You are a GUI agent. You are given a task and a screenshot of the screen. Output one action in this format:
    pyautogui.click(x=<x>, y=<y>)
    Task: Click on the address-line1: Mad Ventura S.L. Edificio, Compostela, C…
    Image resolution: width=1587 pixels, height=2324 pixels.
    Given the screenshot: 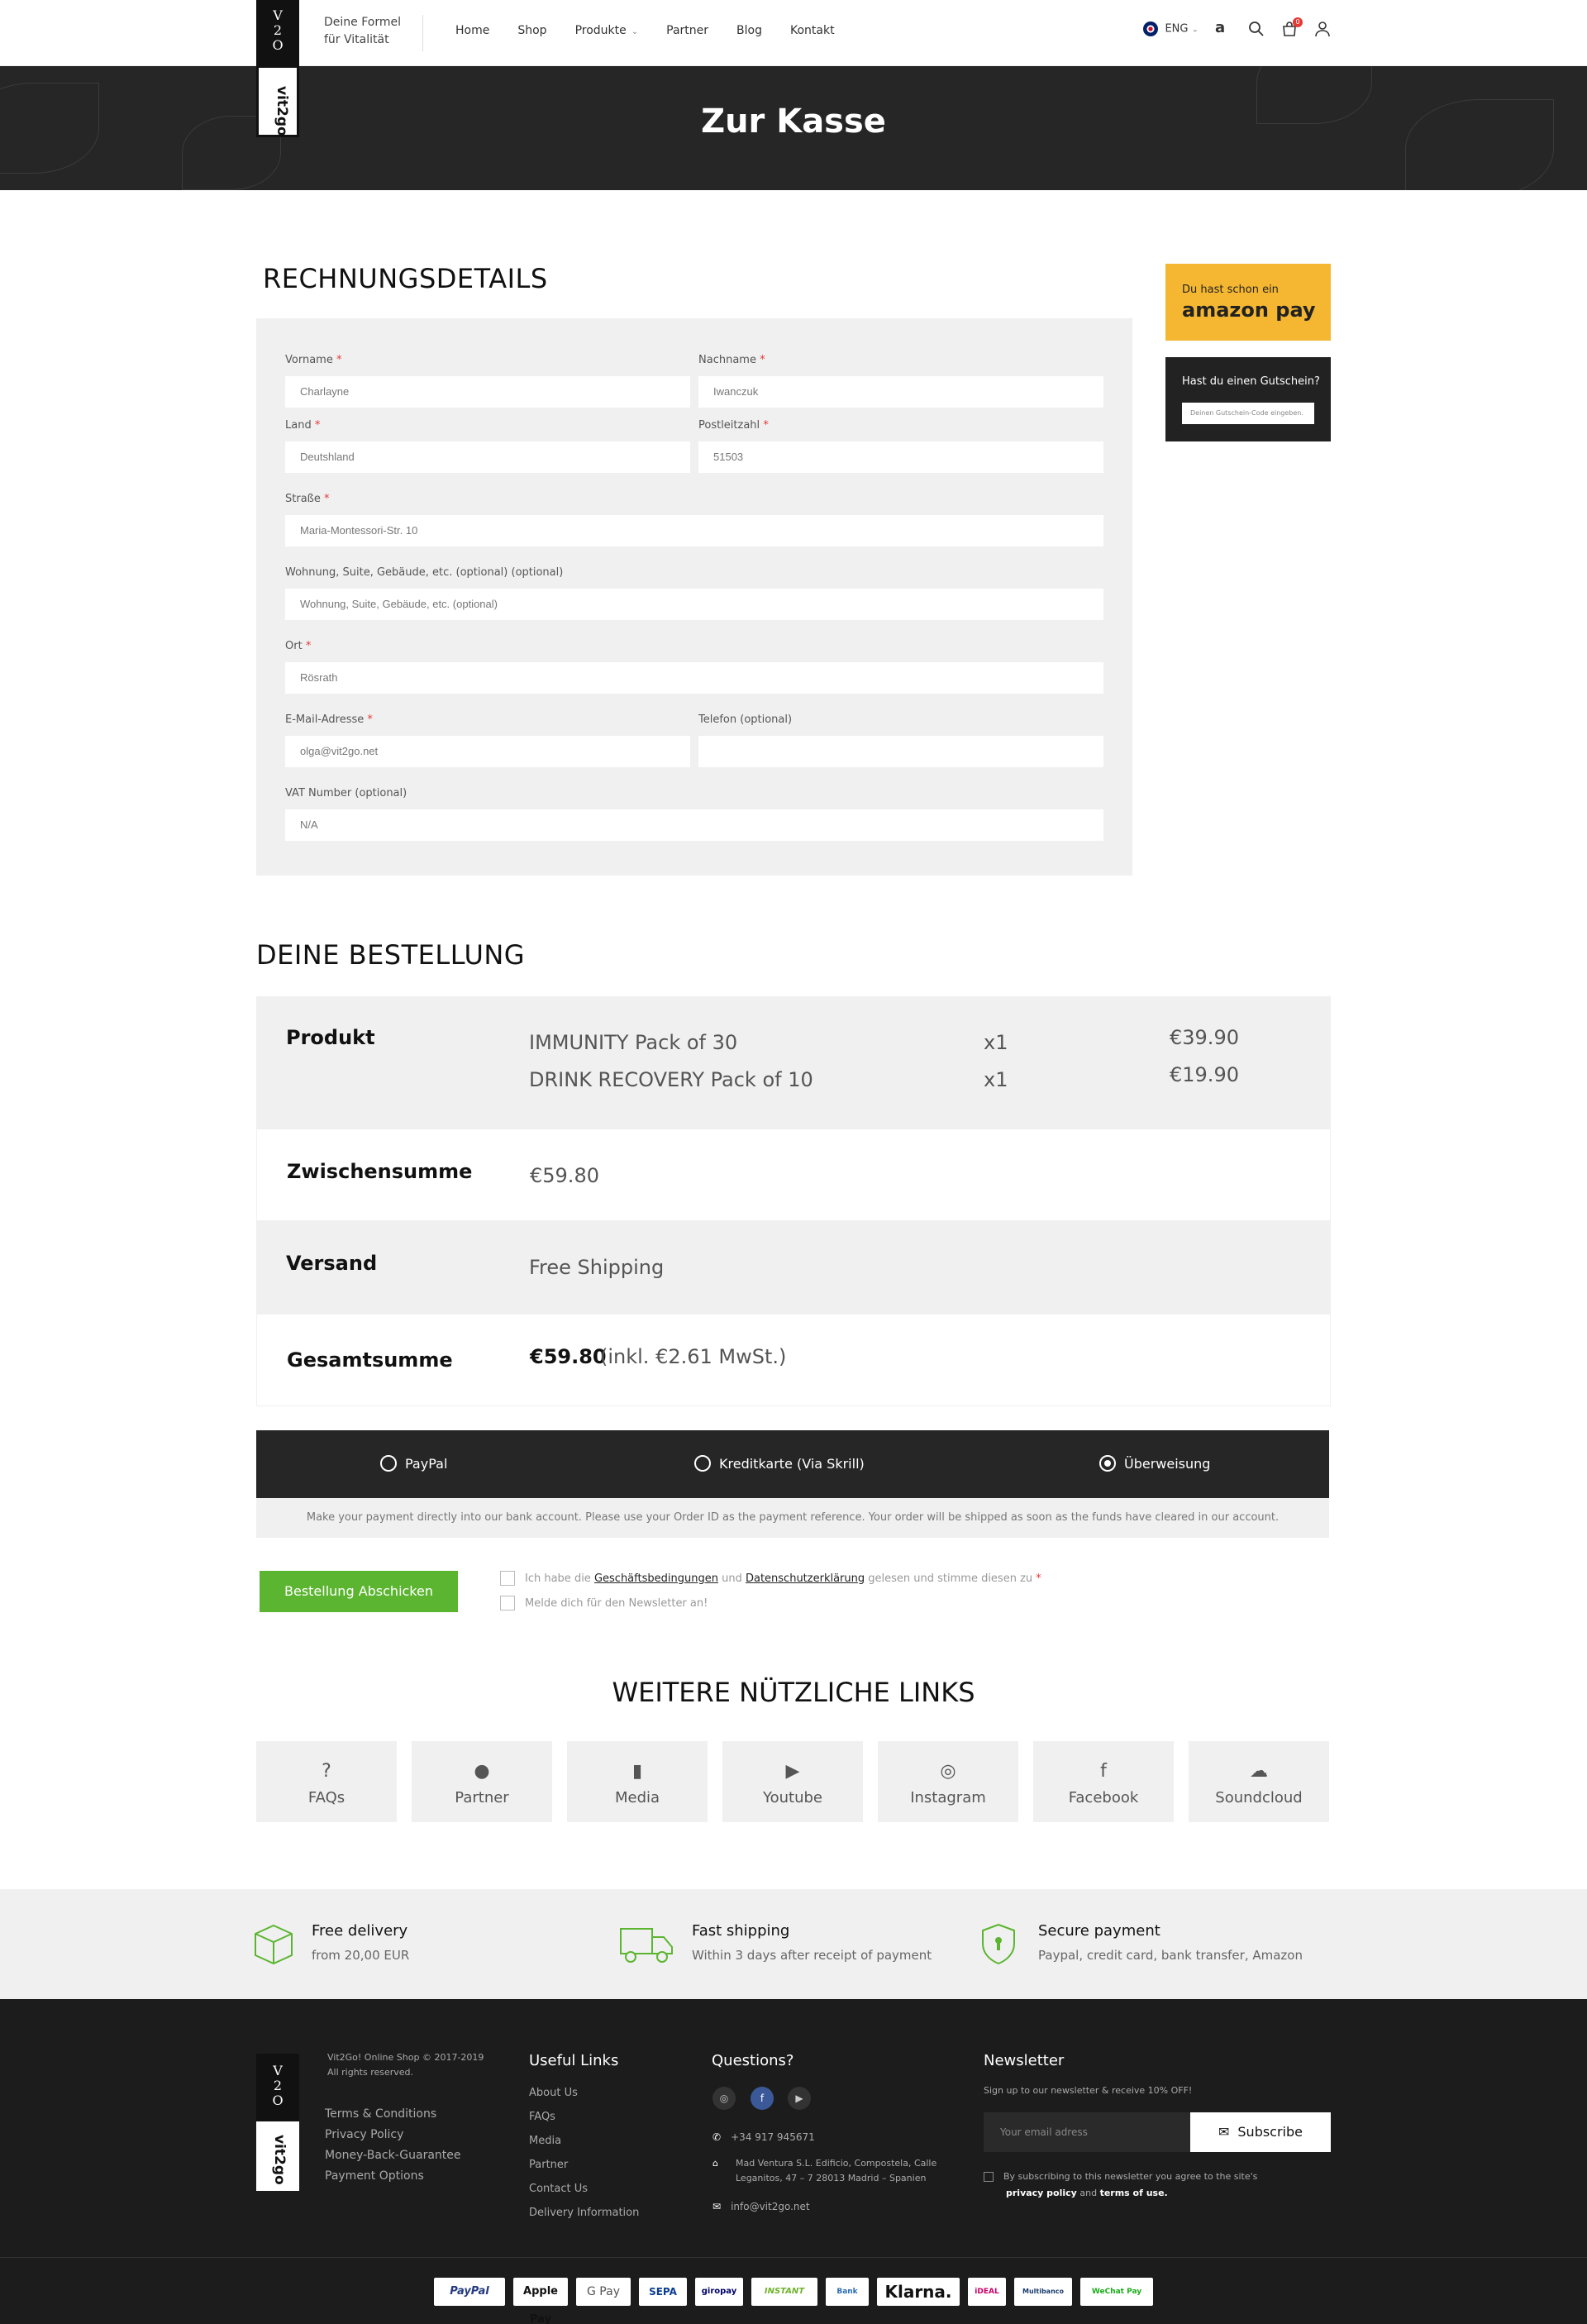 What is the action you would take?
    pyautogui.click(x=836, y=2163)
    